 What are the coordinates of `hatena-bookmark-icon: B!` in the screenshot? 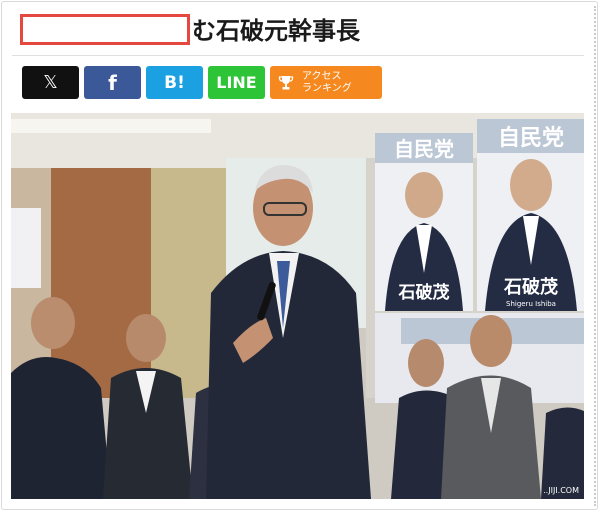 It's located at (174, 82).